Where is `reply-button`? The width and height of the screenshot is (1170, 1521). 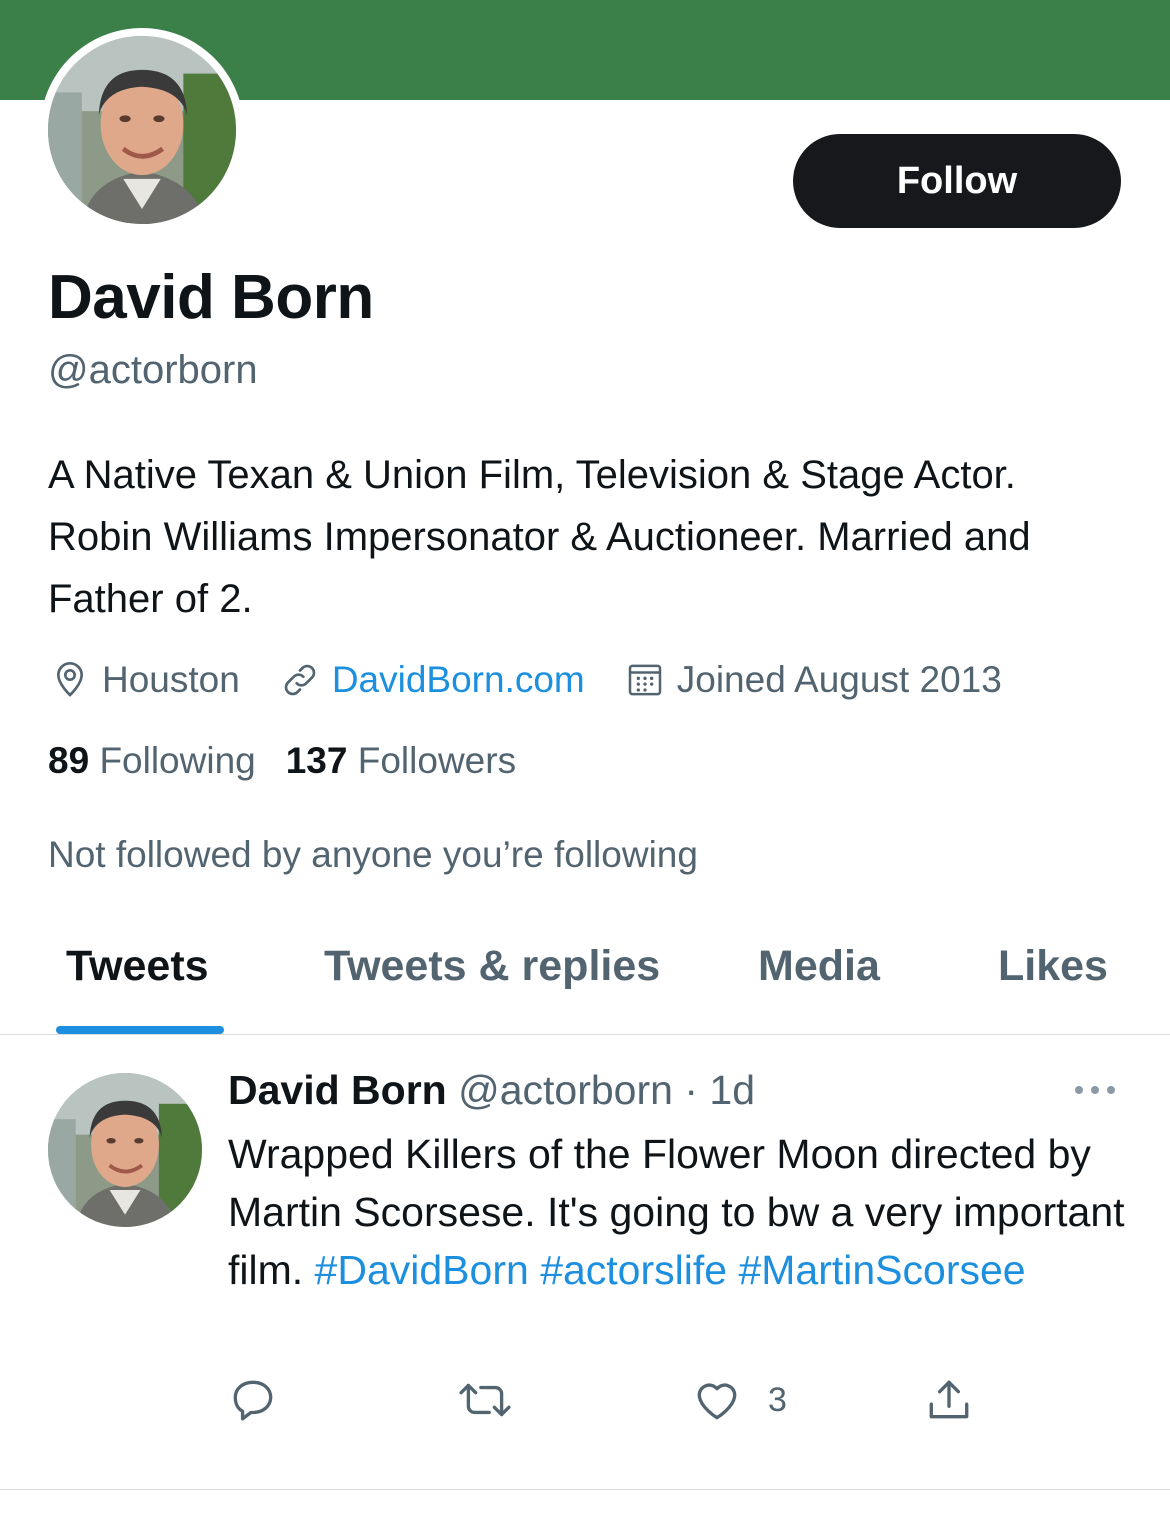
reply-button is located at coordinates (253, 1400).